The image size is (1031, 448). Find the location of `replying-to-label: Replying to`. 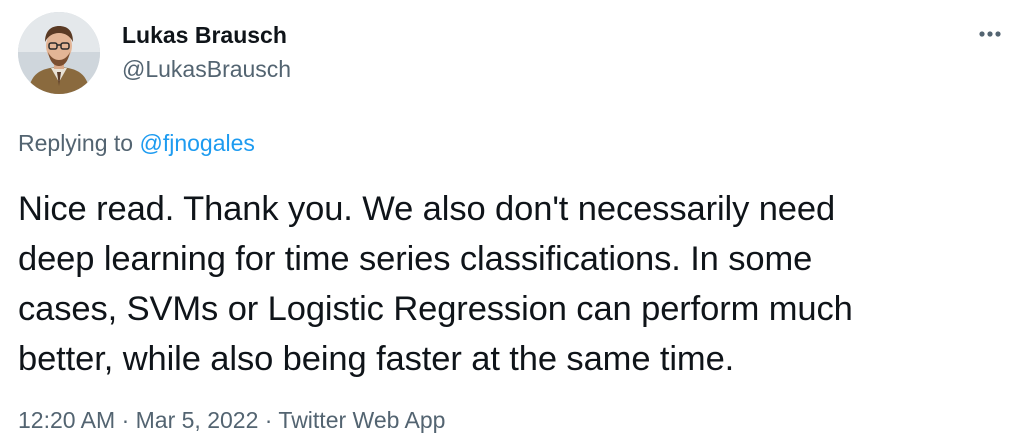

replying-to-label: Replying to is located at coordinates (79, 143).